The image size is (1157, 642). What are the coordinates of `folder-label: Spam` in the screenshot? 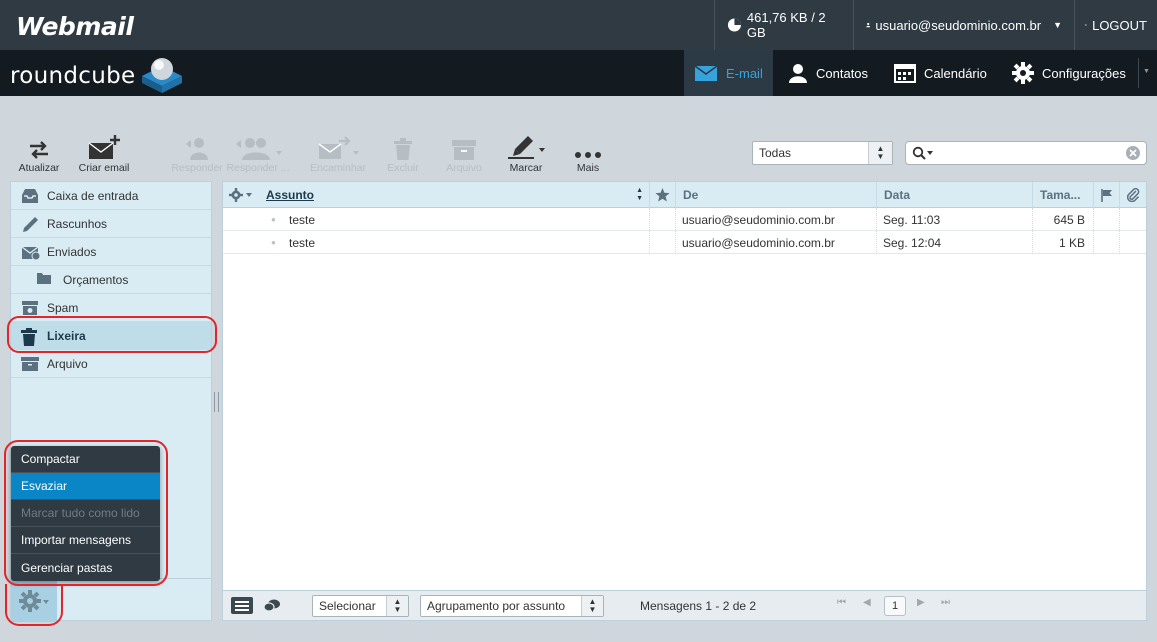 It's located at (63, 307).